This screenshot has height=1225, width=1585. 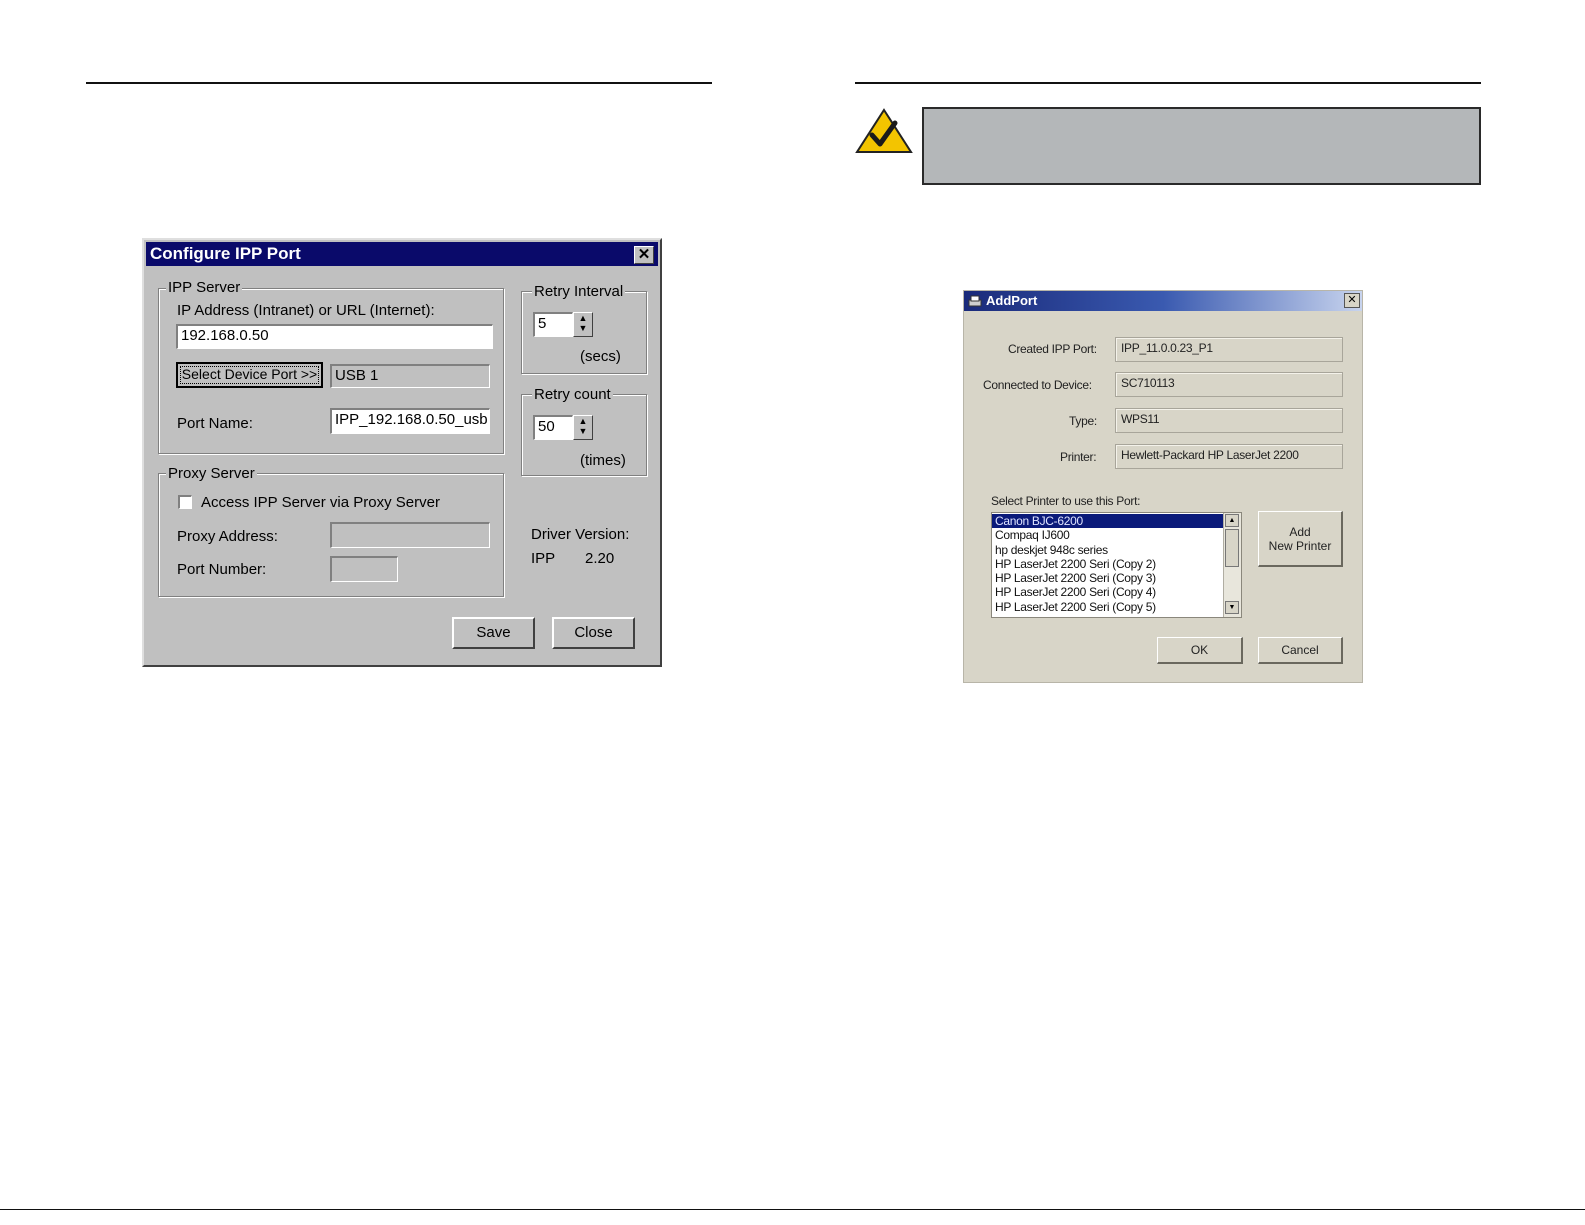 I want to click on select-device-port-button: Select Device Port >>, so click(x=249, y=375).